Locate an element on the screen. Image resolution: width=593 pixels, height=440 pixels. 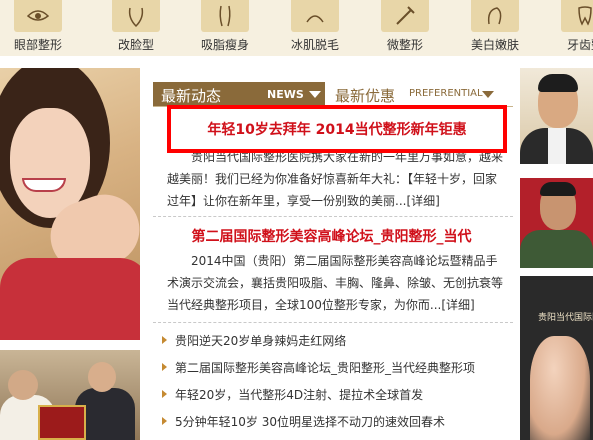
award-photo is located at coordinates (70, 395).